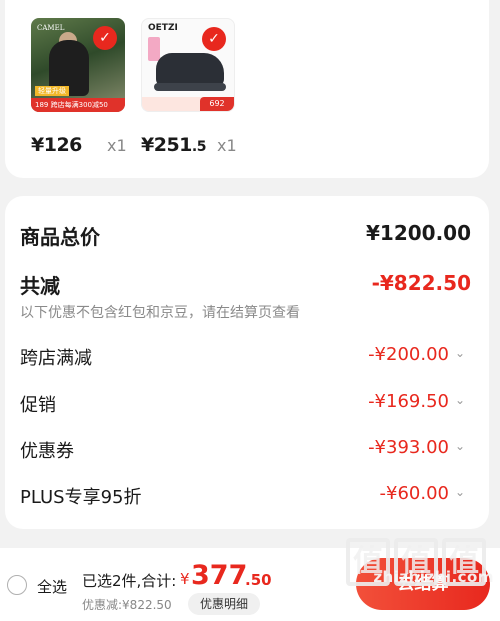 The width and height of the screenshot is (500, 621). What do you see at coordinates (127, 605) in the screenshot?
I see `saved-amount: 优惠减:¥822.50` at bounding box center [127, 605].